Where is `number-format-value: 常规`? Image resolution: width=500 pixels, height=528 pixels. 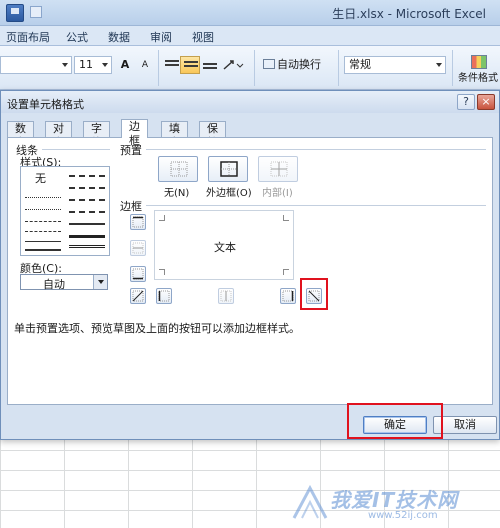
number-format-value: 常规 is located at coordinates (360, 64).